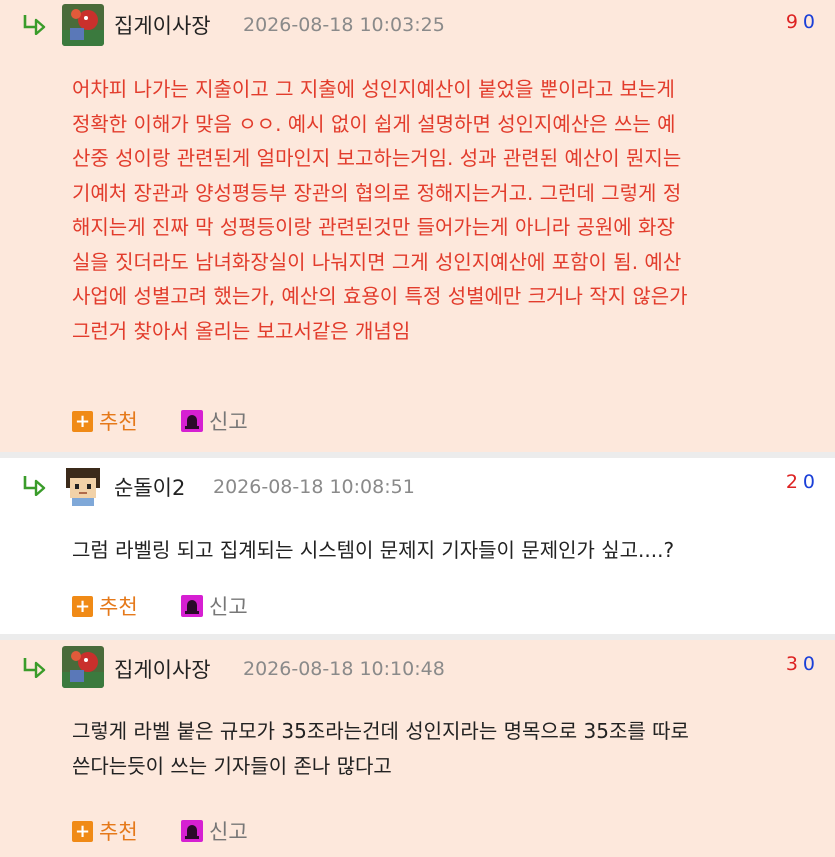 Image resolution: width=835 pixels, height=857 pixels. Describe the element at coordinates (314, 487) in the screenshot. I see `timestamp: 2026-08-18 10:08:51` at that location.